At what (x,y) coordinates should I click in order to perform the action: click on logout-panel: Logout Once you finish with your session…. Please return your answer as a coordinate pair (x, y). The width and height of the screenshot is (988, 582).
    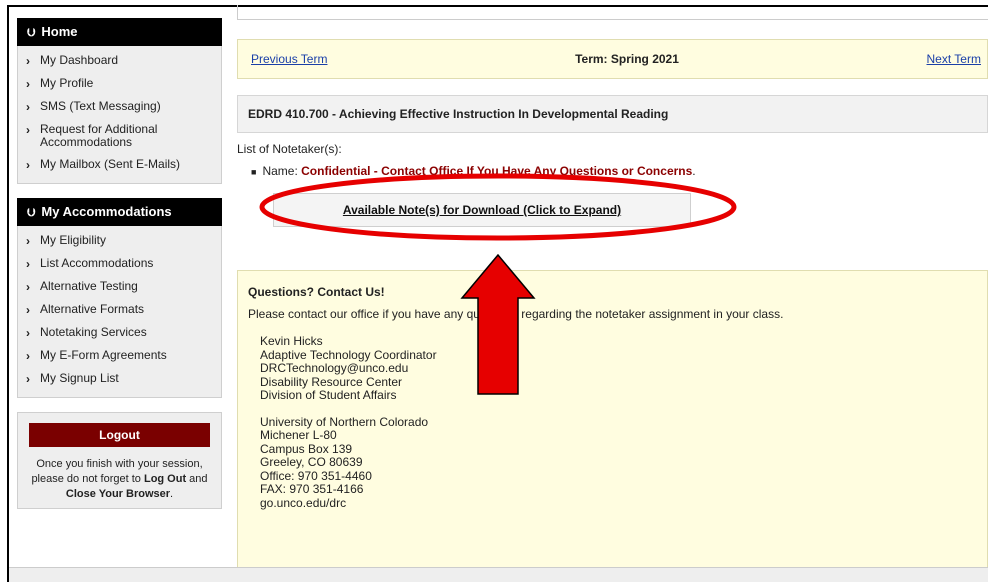
    Looking at the image, I should click on (119, 460).